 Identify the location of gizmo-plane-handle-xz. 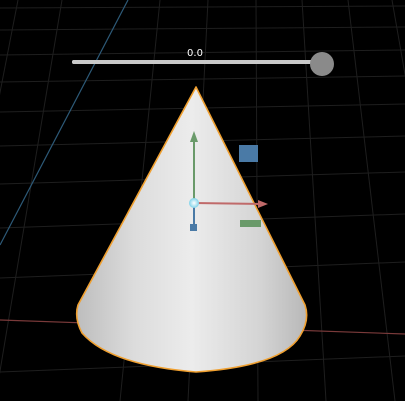
(248, 153).